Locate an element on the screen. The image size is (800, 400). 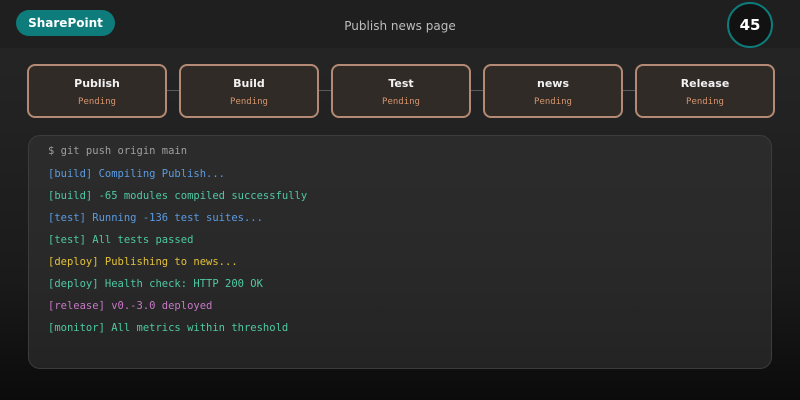
page-title: Publish news page is located at coordinates (400, 26).